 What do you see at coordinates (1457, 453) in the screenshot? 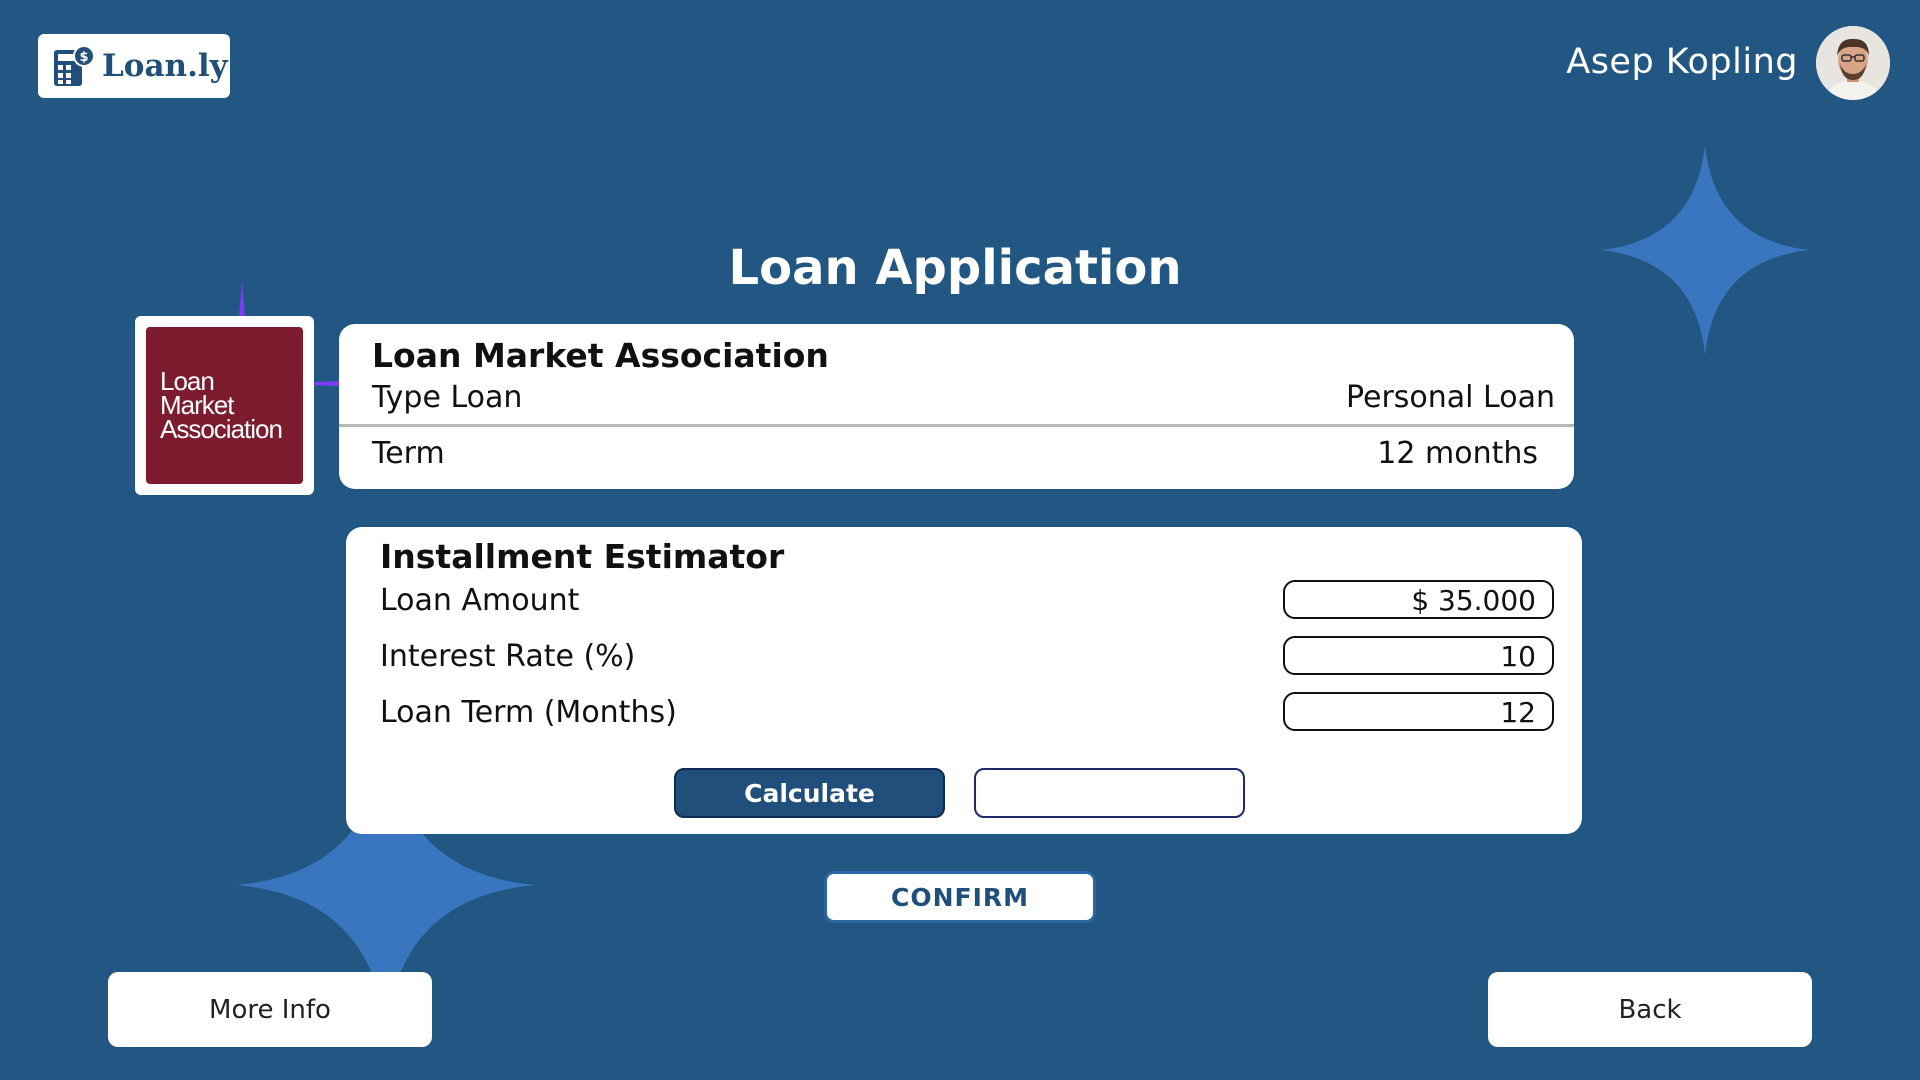
I see `term-value: 12 months` at bounding box center [1457, 453].